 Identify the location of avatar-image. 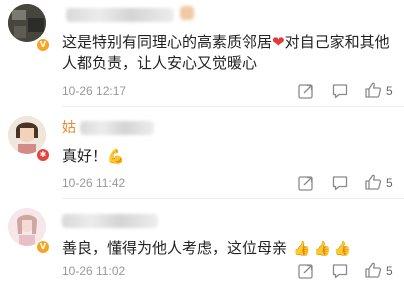
(27, 23).